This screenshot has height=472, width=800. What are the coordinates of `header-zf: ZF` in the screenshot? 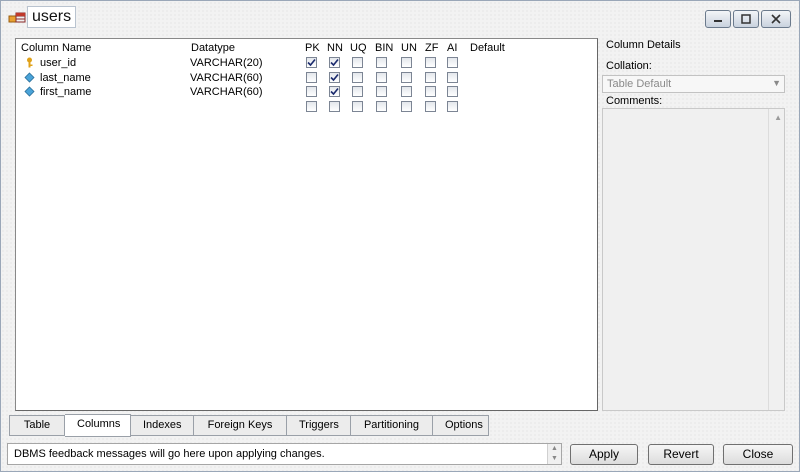 It's located at (431, 48).